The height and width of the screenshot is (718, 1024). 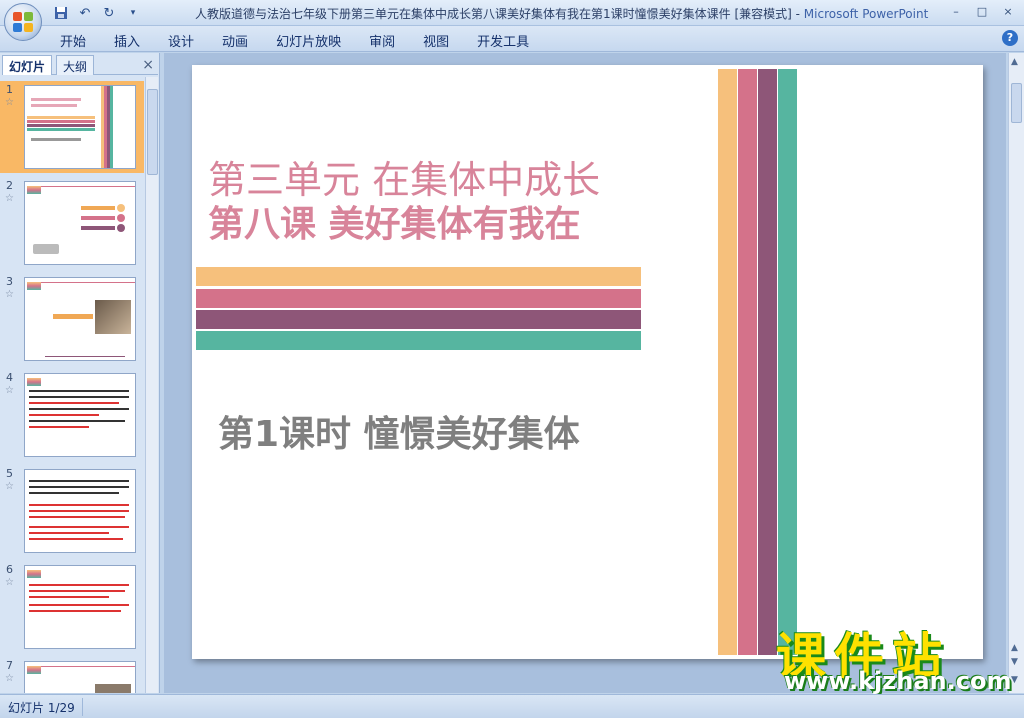 I want to click on slide-number: 1, so click(x=9, y=89).